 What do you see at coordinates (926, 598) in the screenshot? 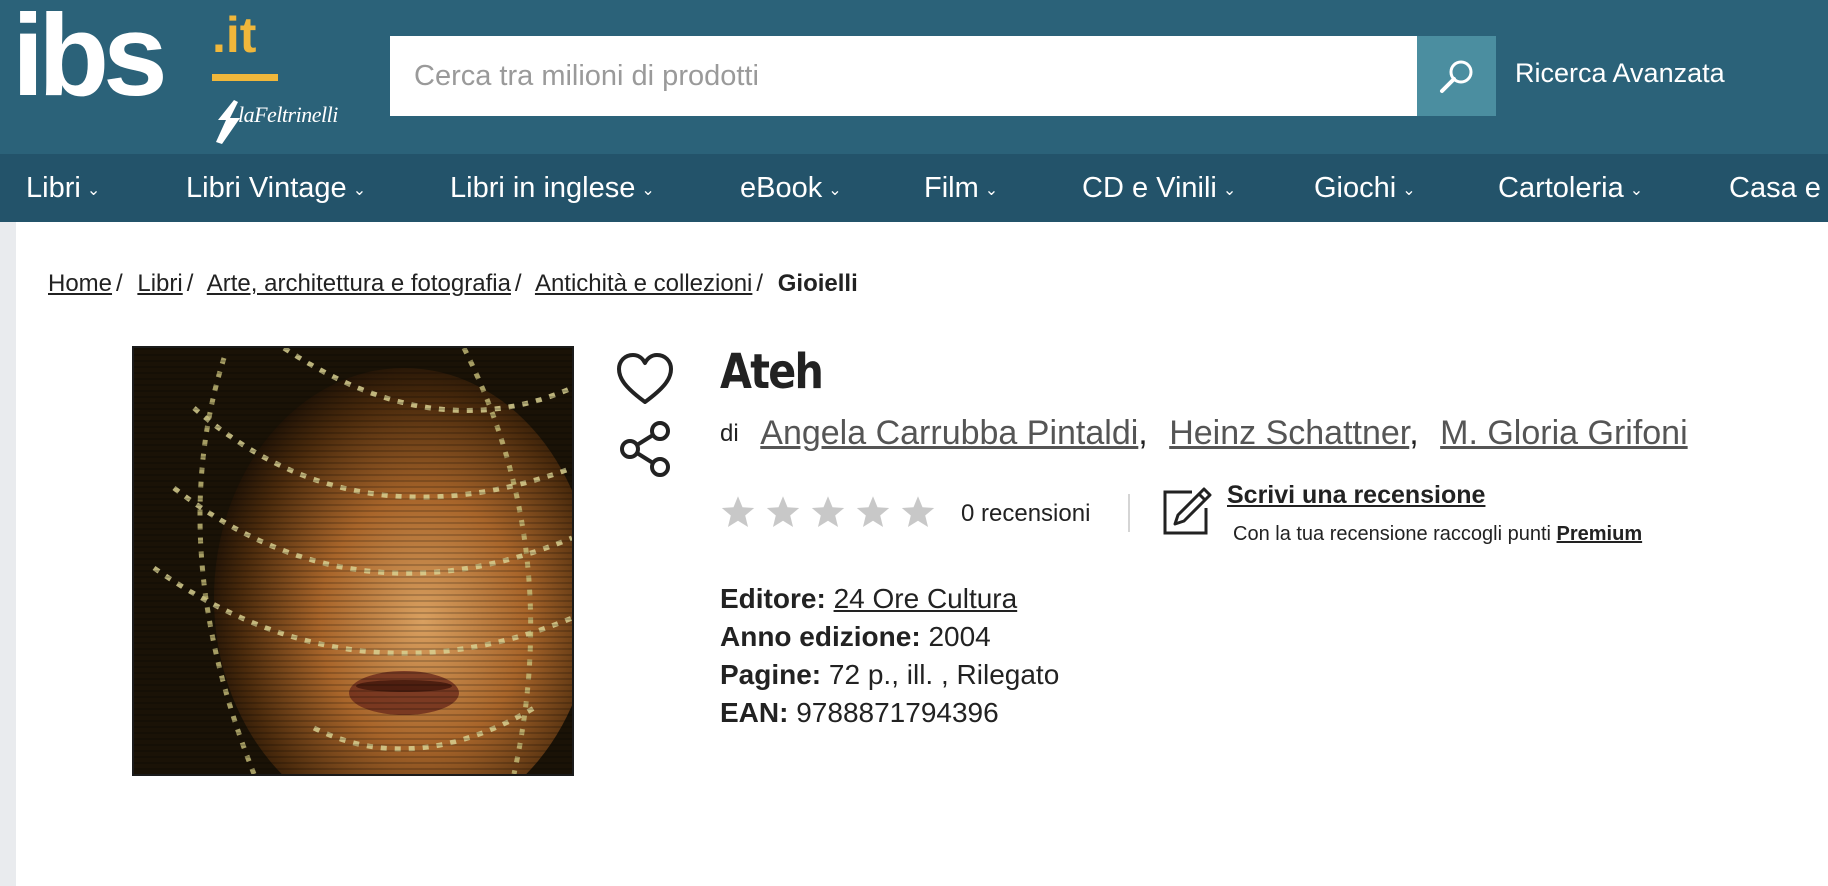
I see `publisher-link: 24 Ore Cultura` at bounding box center [926, 598].